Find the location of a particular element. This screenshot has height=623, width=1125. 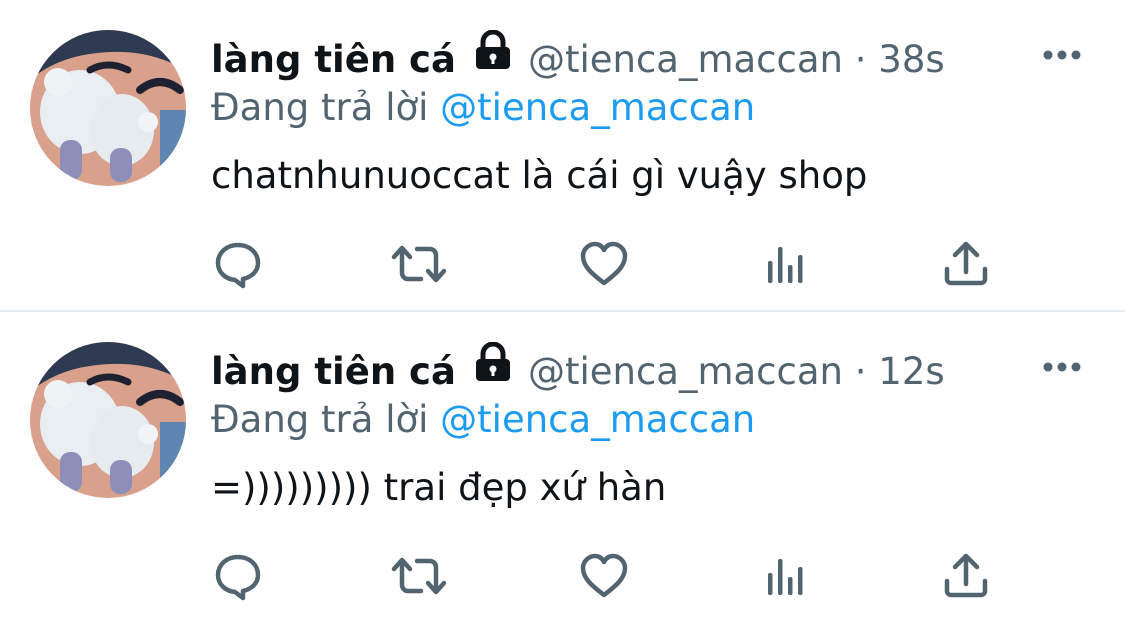

tweet-header: làng tiên cá @tienca_maccan · 12s is located at coordinates (578, 369).